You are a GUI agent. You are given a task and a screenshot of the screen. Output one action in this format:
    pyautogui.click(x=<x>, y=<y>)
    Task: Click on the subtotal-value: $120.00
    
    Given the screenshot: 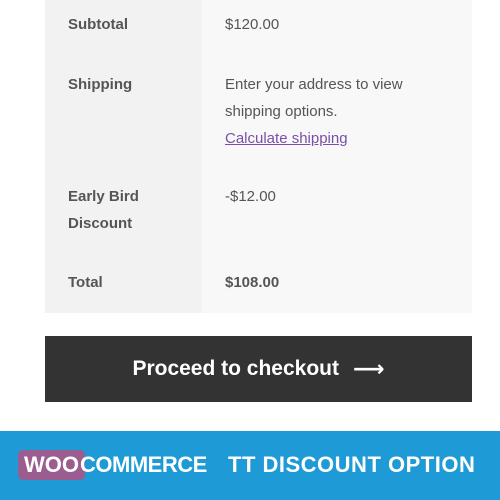 What is the action you would take?
    pyautogui.click(x=252, y=24)
    